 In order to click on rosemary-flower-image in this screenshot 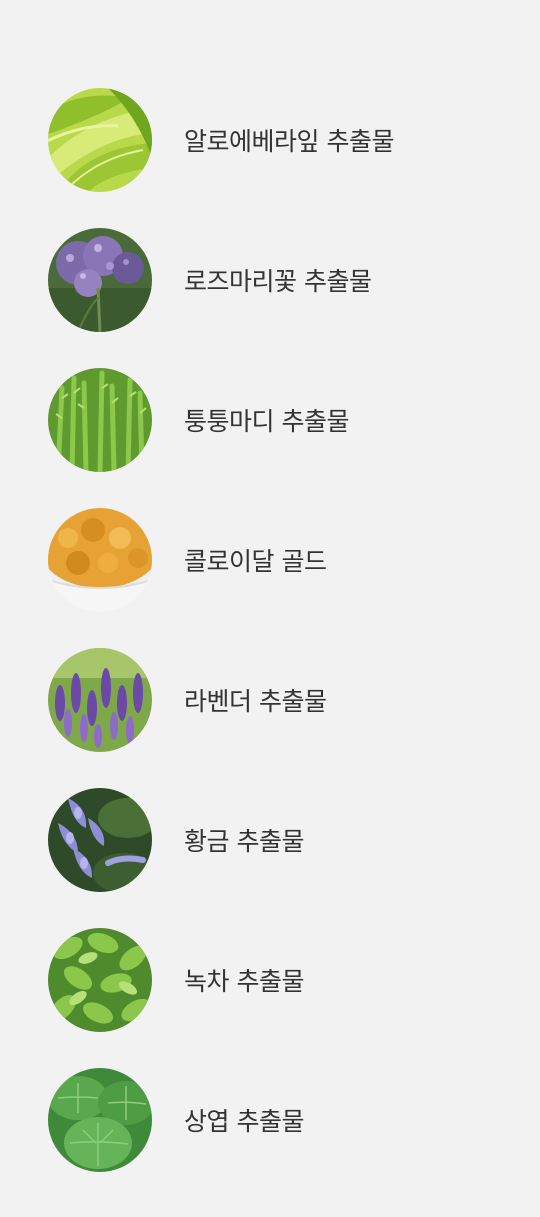, I will do `click(100, 280)`.